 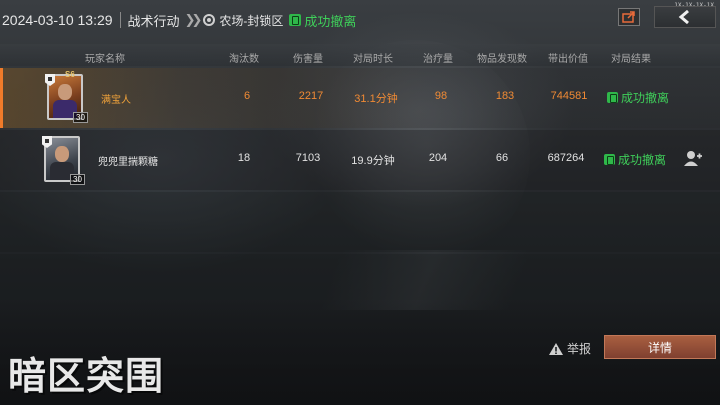 What do you see at coordinates (330, 21) in the screenshot?
I see `match-result: 成功撤离` at bounding box center [330, 21].